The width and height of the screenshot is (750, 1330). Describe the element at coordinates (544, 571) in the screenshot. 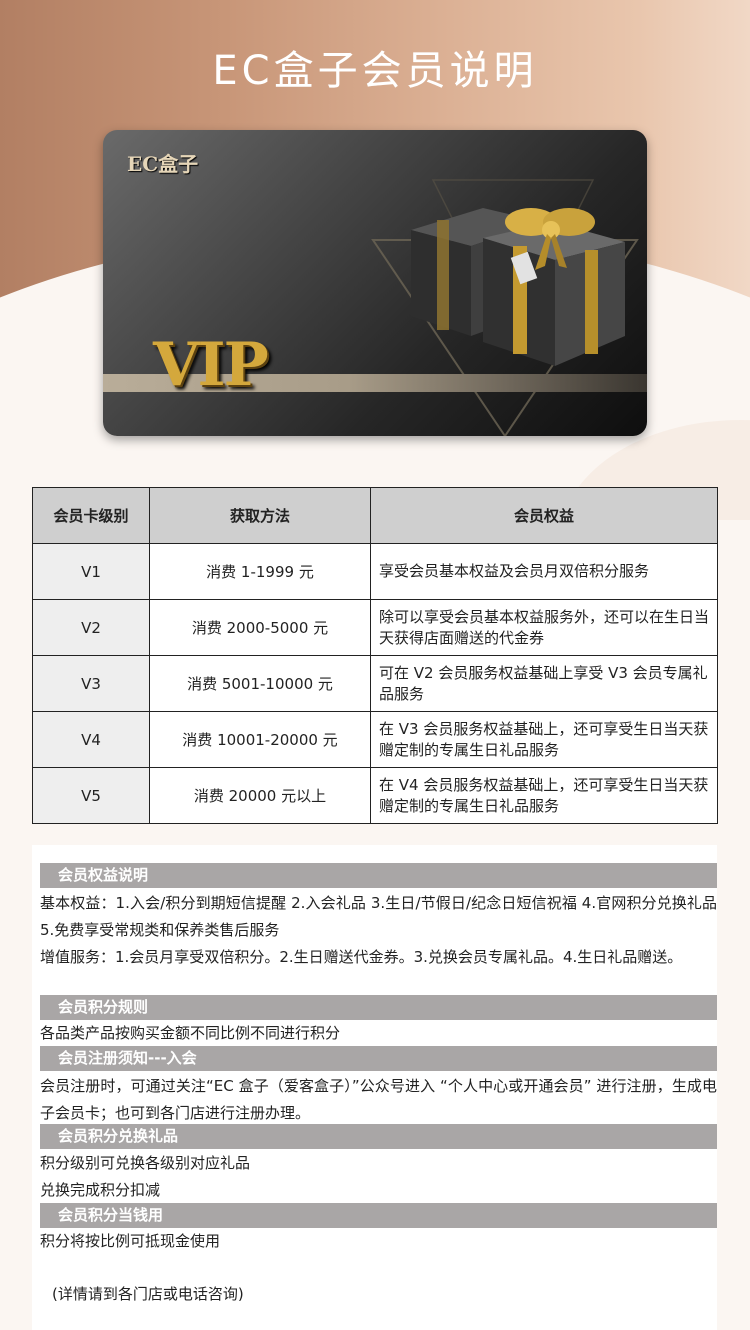

I see `benefit-cell: 享受会员基本权益及会员月双倍积分服务` at that location.